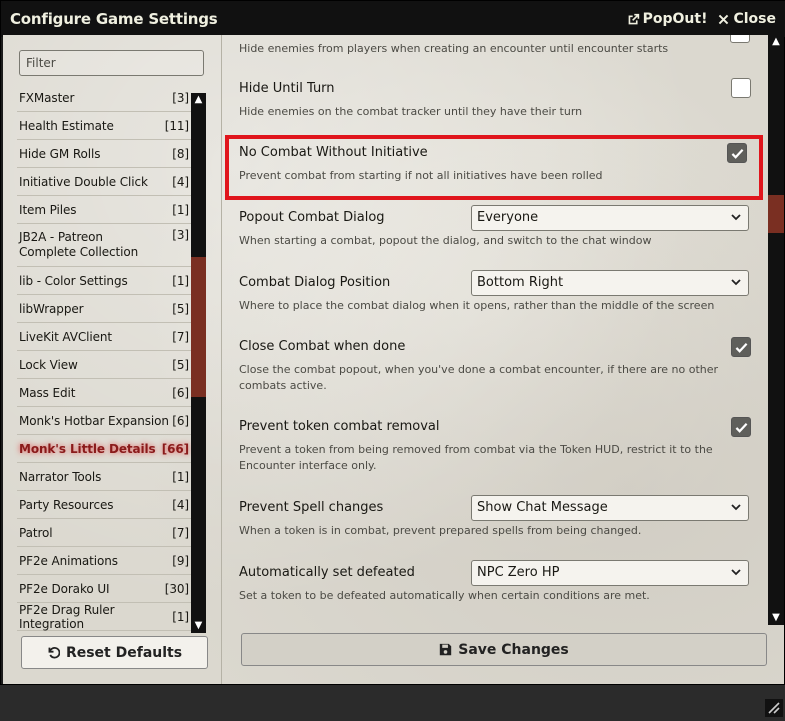  Describe the element at coordinates (610, 283) in the screenshot. I see `dialog-position-select: Bottom Right` at that location.